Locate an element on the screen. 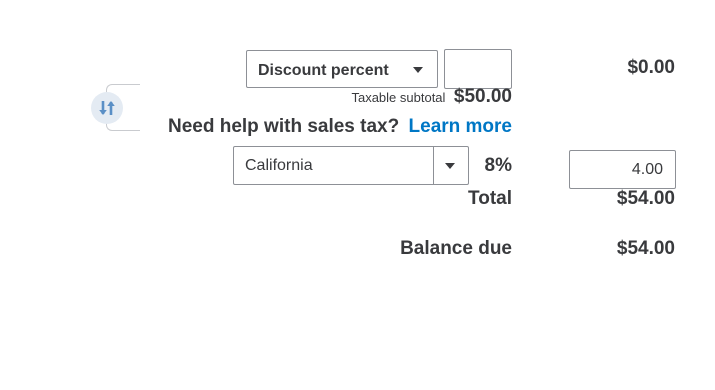 Image resolution: width=715 pixels, height=390 pixels. discount-amount: $0.00 is located at coordinates (651, 67).